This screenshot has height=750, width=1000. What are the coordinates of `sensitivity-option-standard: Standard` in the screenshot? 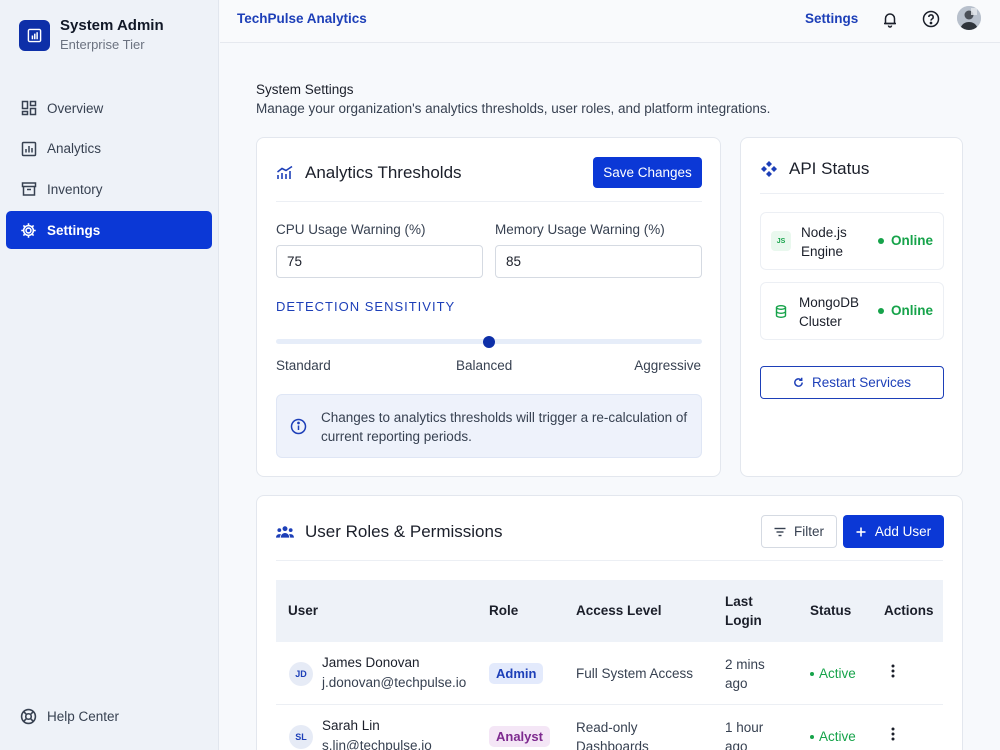 It's located at (303, 365).